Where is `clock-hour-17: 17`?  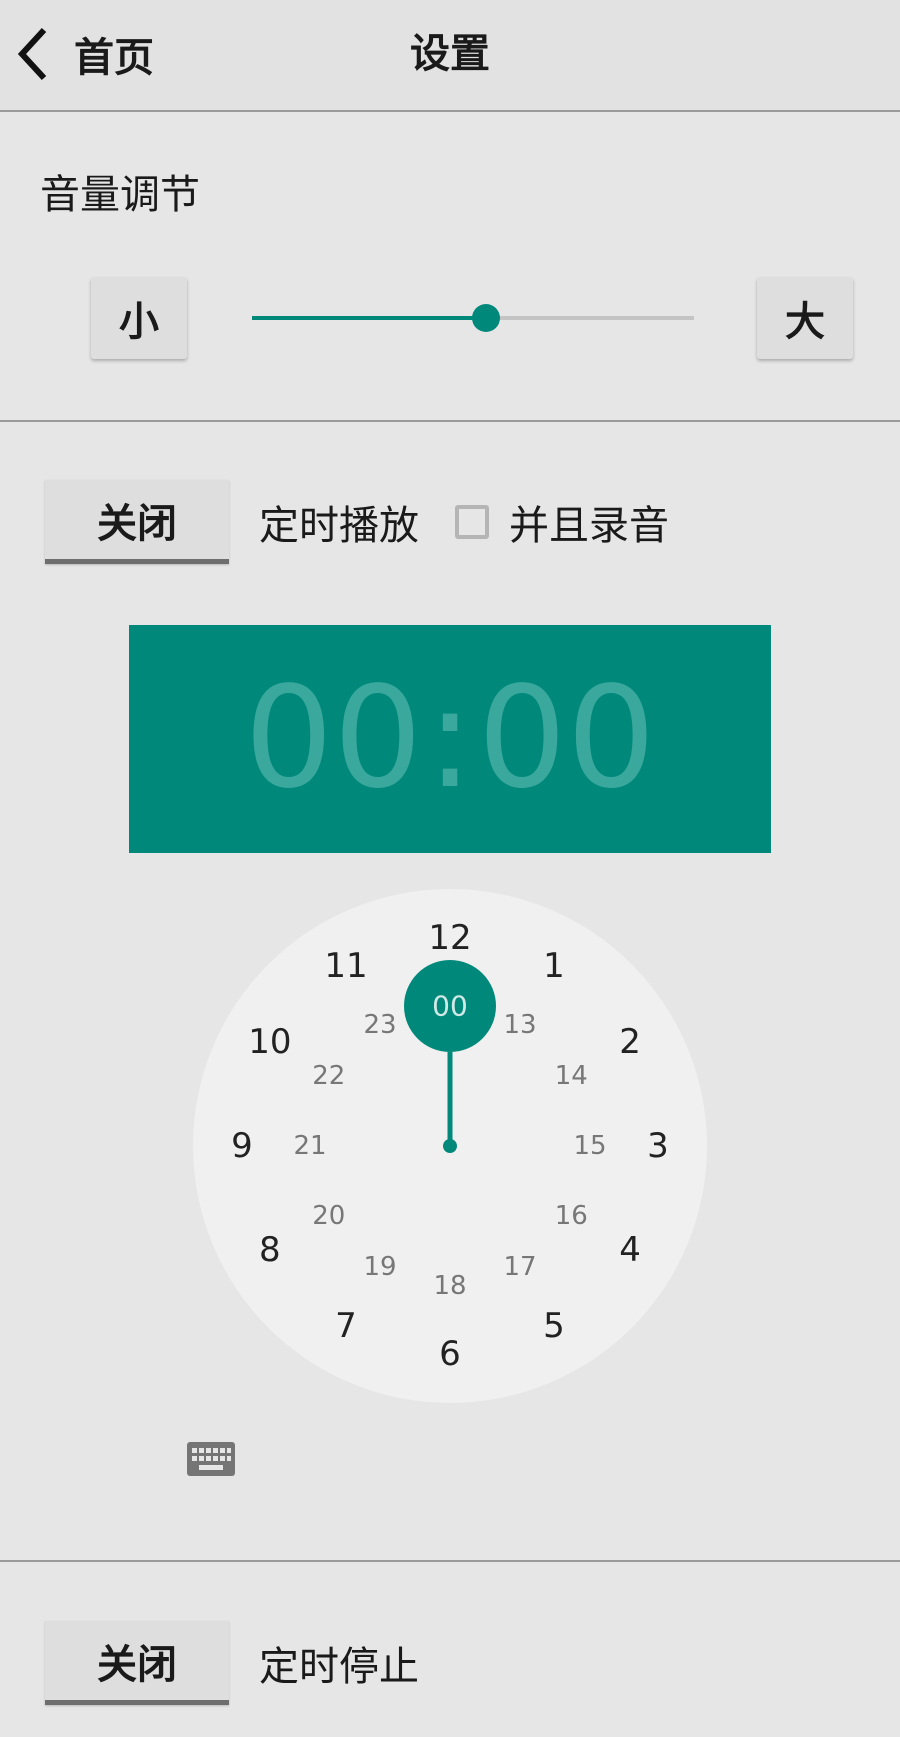 clock-hour-17: 17 is located at coordinates (519, 1267).